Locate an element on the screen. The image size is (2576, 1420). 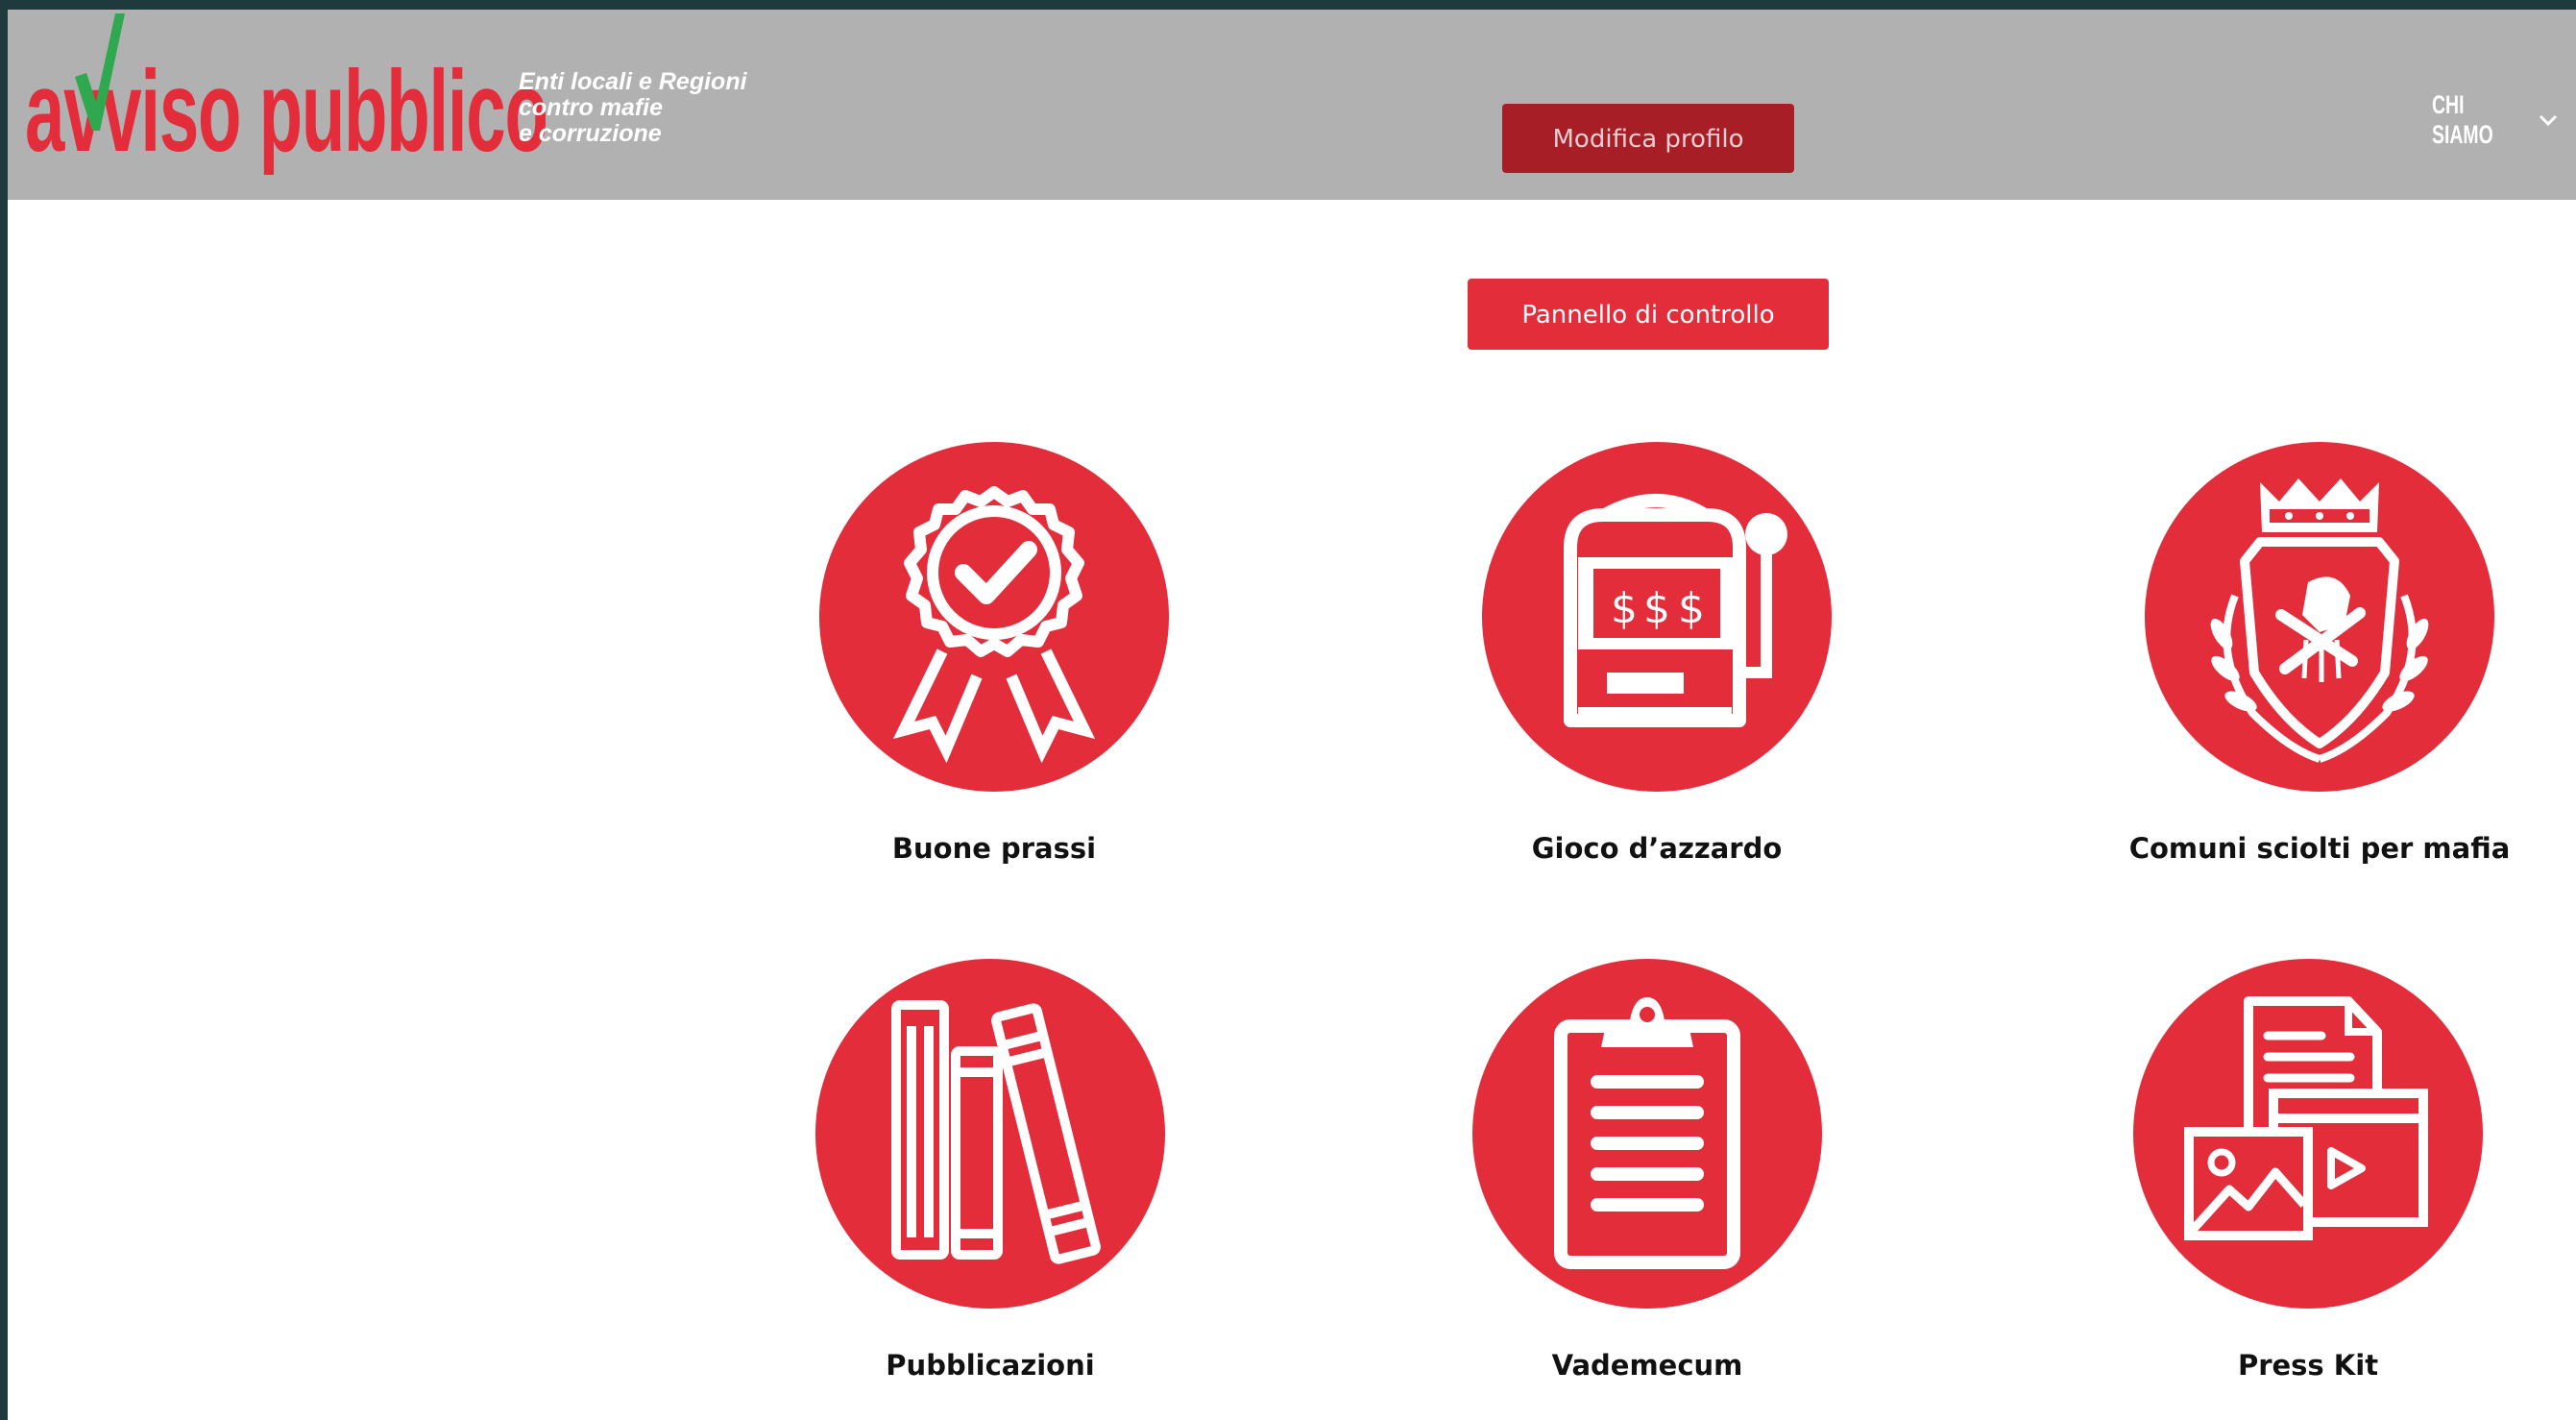
site-logo: avviso pubblico is located at coordinates (286, 96).